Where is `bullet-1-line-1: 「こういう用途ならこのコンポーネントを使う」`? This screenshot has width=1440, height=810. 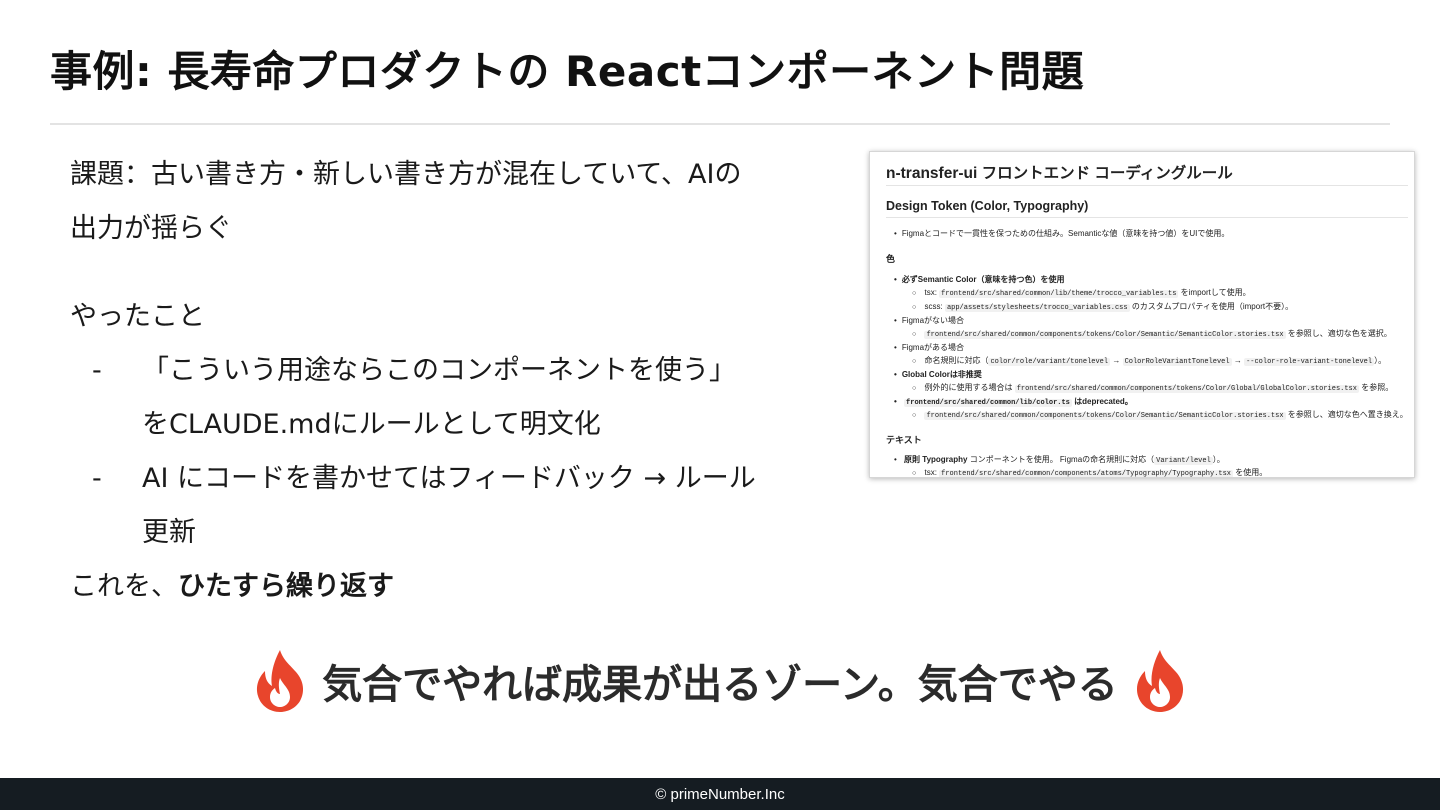
bullet-1-line-1: 「こういう用途ならこのコンポーネントを使う」 is located at coordinates (439, 370).